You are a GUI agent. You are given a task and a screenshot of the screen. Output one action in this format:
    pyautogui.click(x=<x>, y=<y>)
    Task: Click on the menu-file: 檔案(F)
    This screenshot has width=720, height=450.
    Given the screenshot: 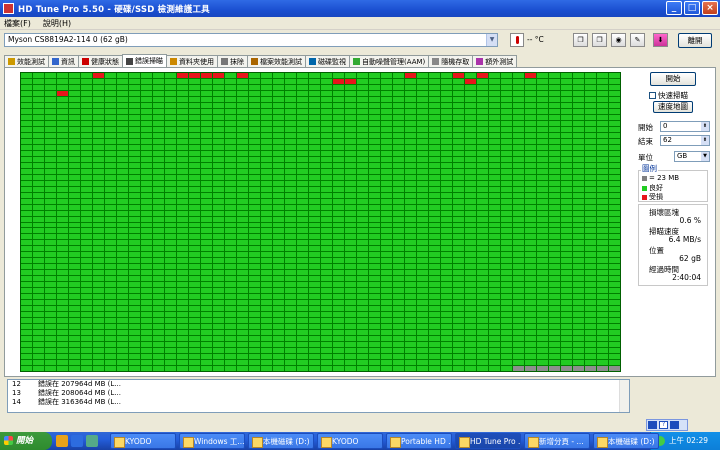 What is the action you would take?
    pyautogui.click(x=17, y=23)
    